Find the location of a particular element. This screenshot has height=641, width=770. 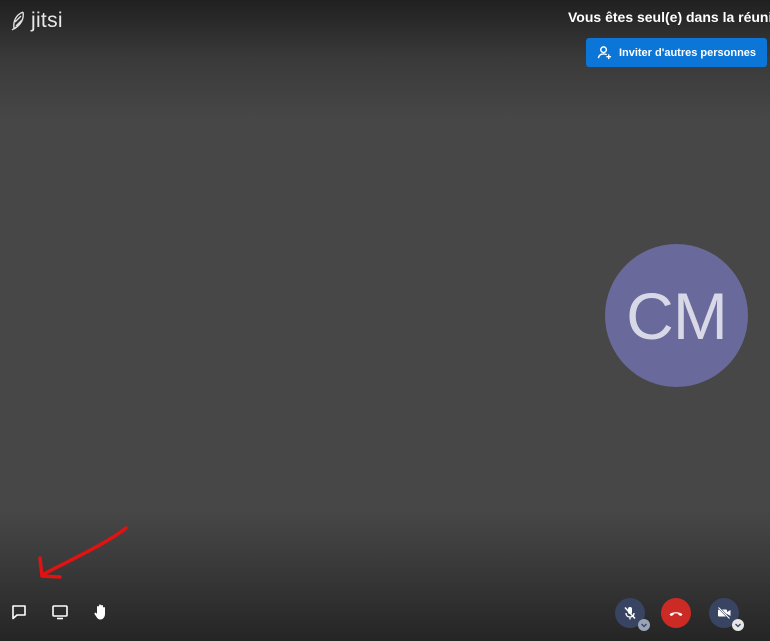

chat-button is located at coordinates (18, 612).